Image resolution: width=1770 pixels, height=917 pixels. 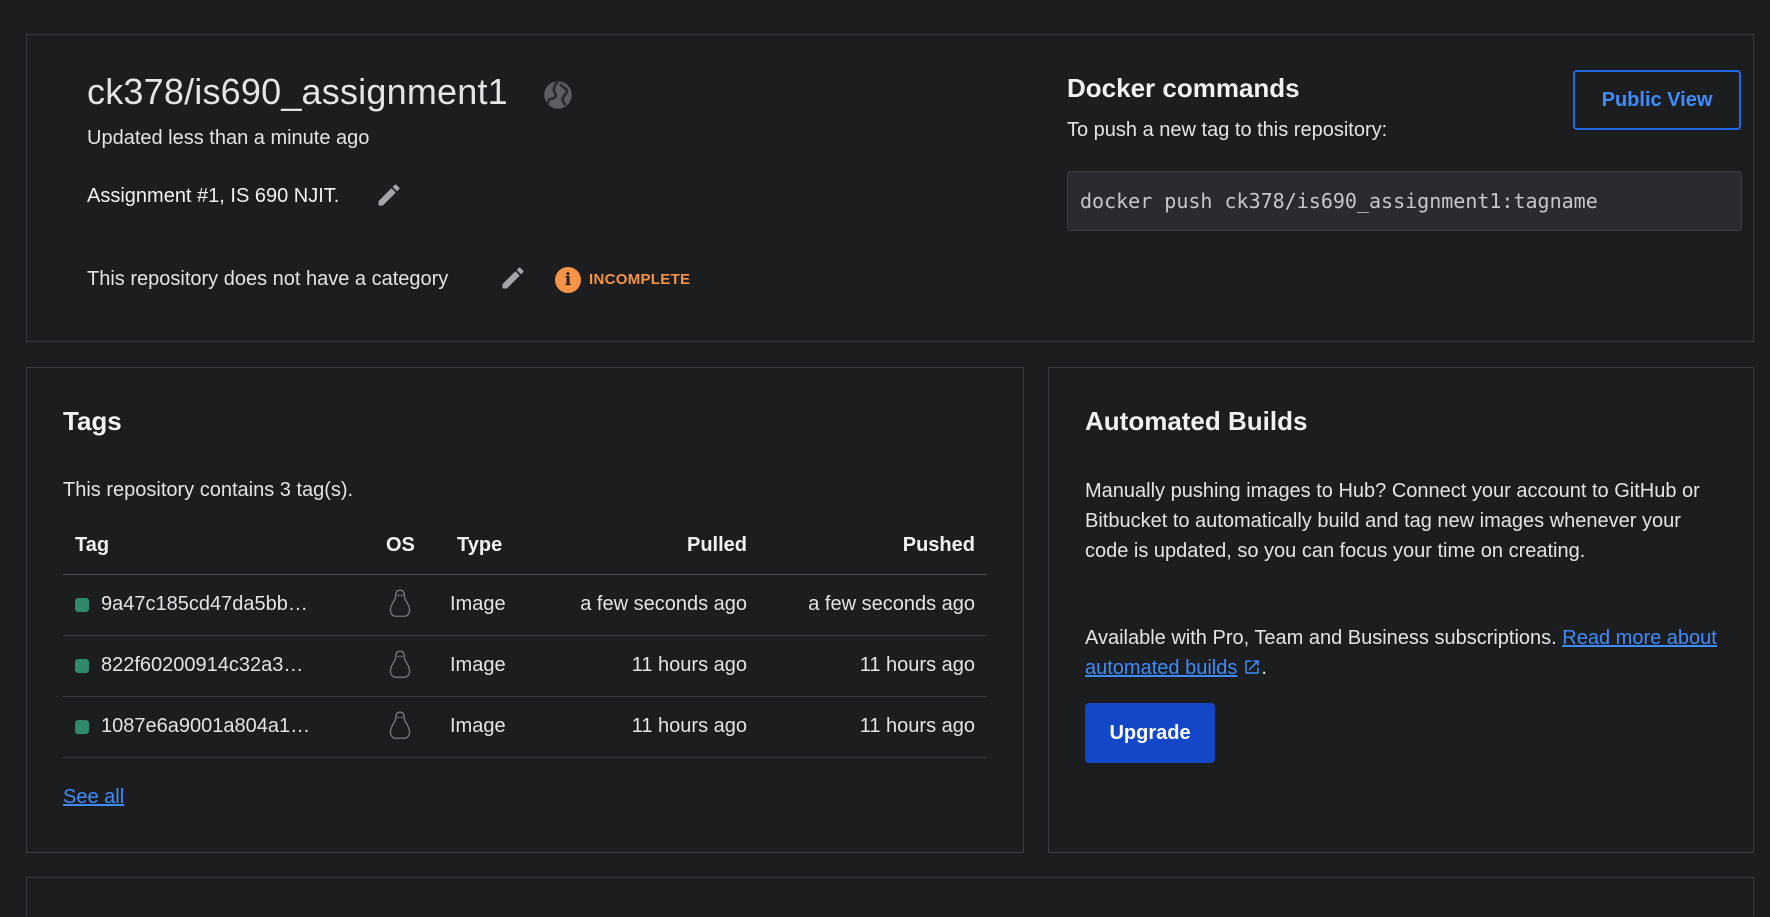 I want to click on info-icon: i, so click(x=568, y=280).